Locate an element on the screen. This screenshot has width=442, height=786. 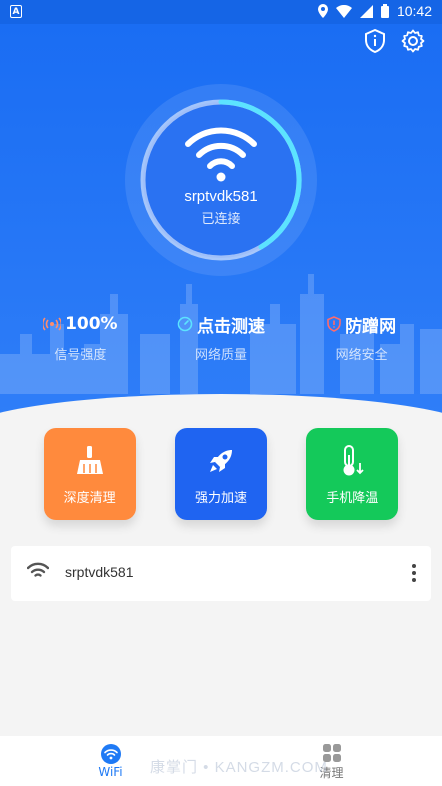
boost-button: 强力加速 is located at coordinates (220, 474).